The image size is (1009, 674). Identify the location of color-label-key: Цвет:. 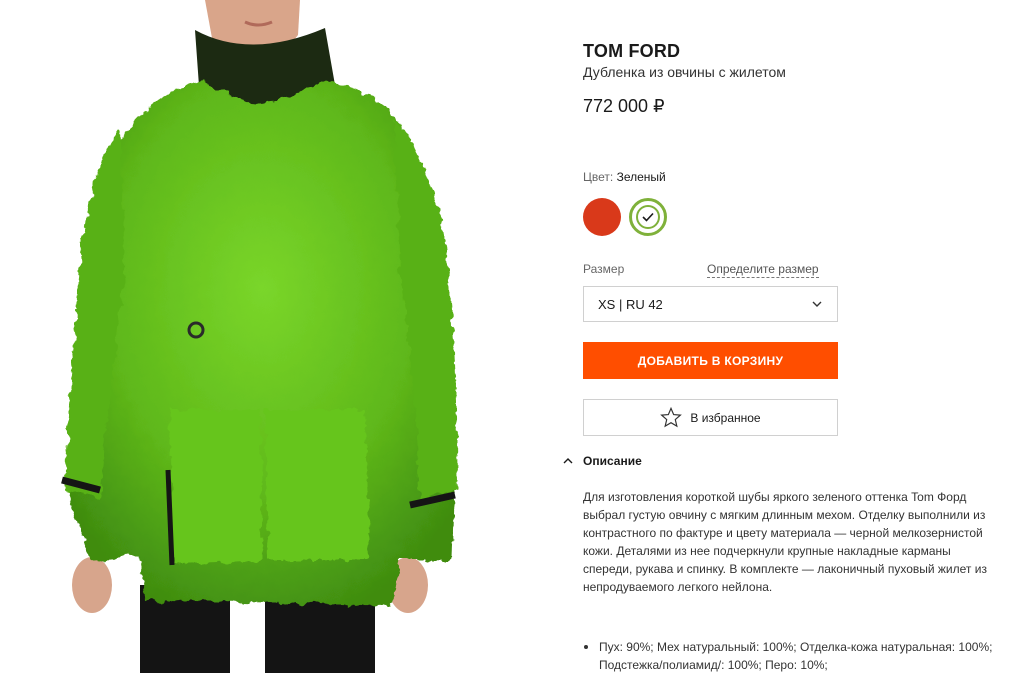
(598, 177).